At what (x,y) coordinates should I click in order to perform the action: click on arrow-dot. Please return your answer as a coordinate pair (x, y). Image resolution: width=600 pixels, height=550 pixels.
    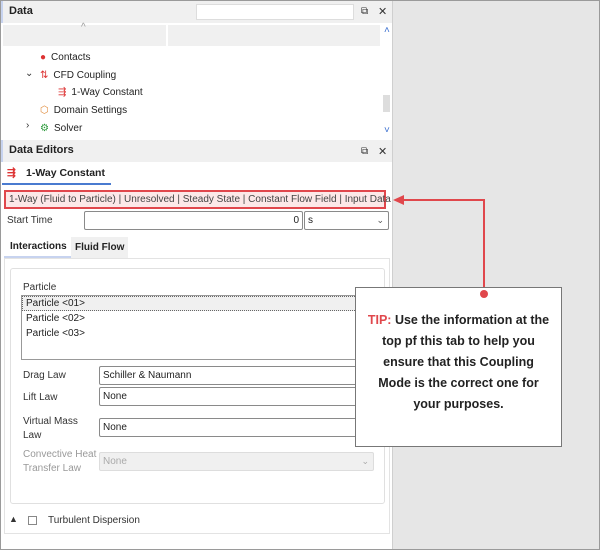
    Looking at the image, I should click on (484, 294).